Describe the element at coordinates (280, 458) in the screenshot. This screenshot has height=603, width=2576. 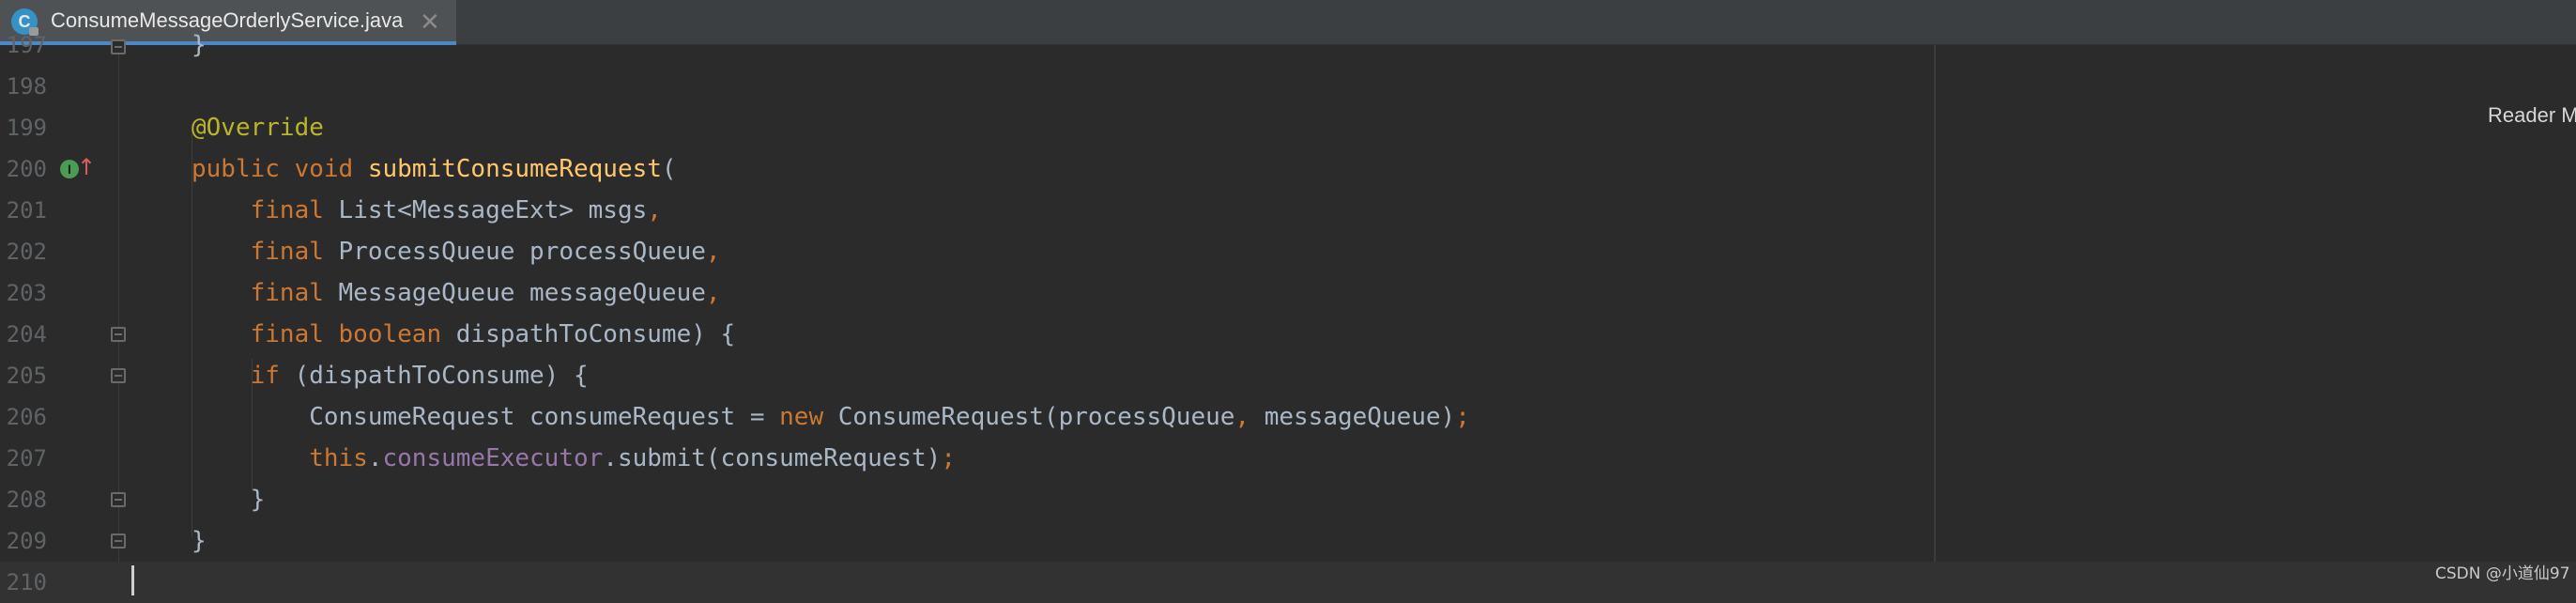
I see `code-token: this` at that location.